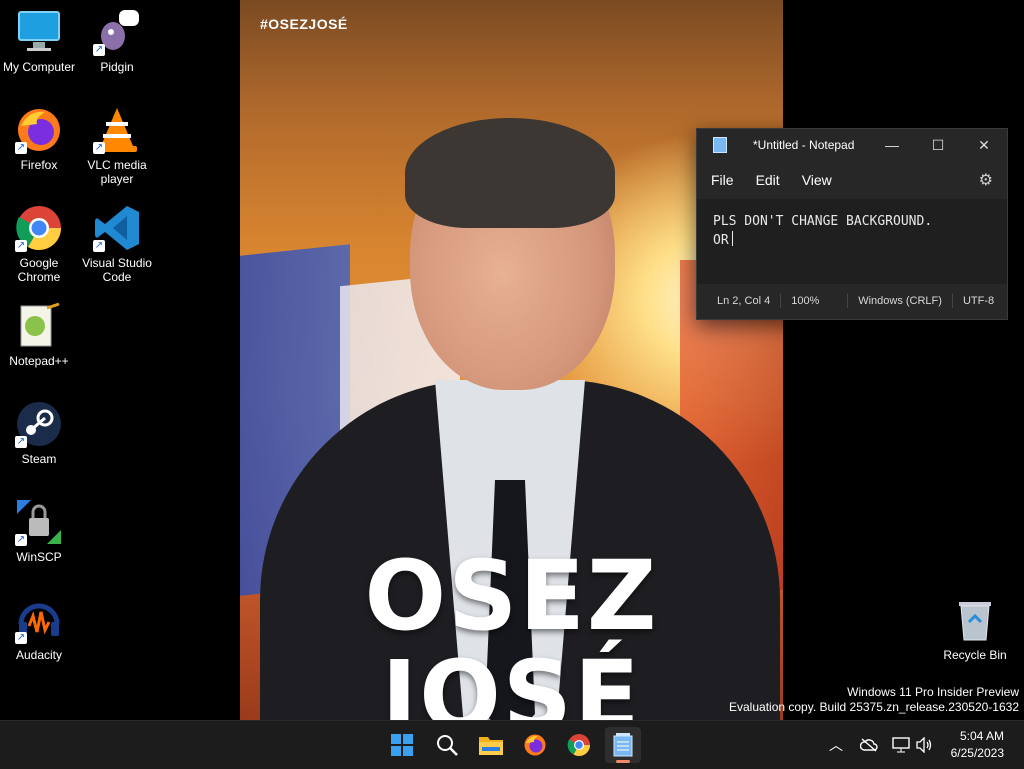 The height and width of the screenshot is (769, 1024). What do you see at coordinates (117, 270) in the screenshot?
I see `desktop-icon-label: Visual Studio Code` at bounding box center [117, 270].